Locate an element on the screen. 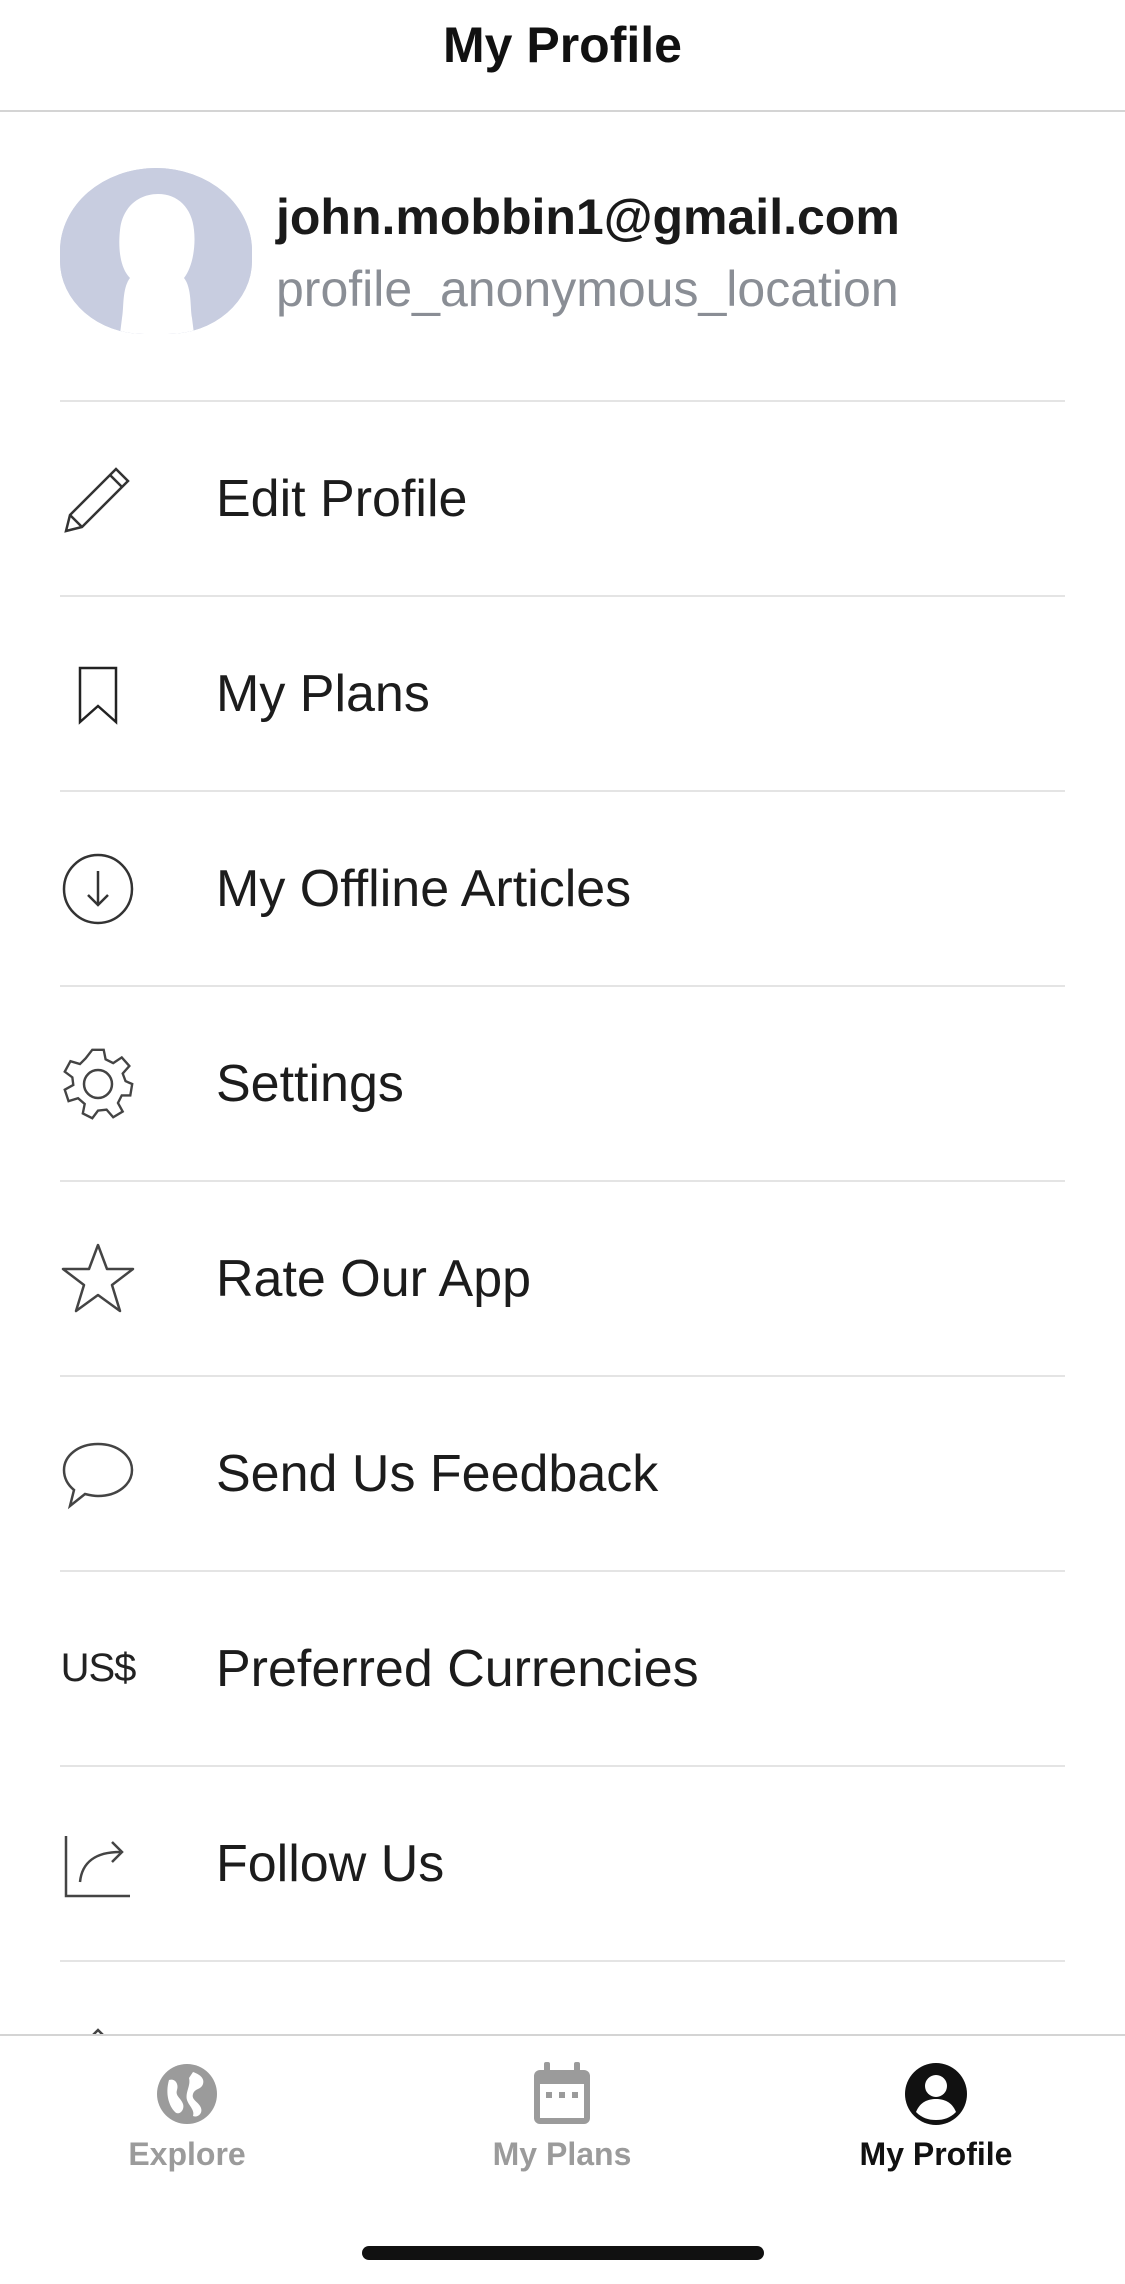 The height and width of the screenshot is (2284, 1125). menu-item-label: Edit Profile is located at coordinates (342, 498).